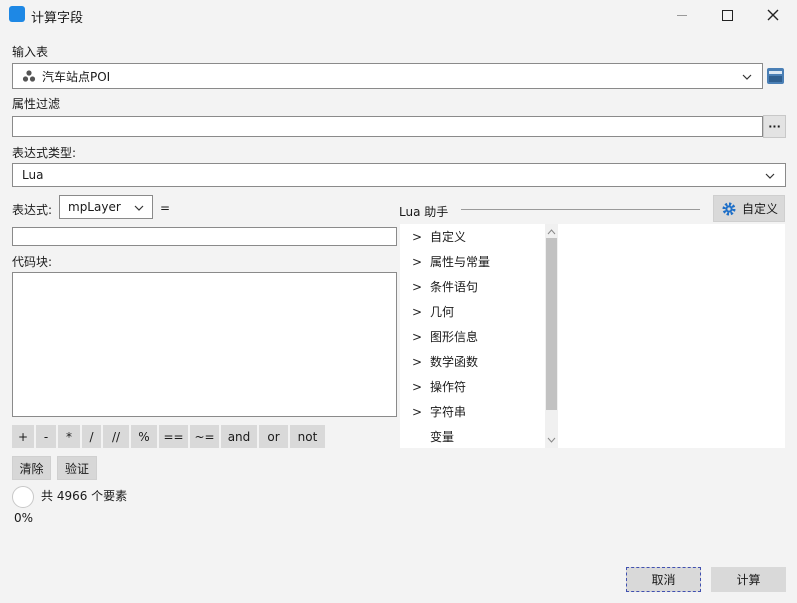 The height and width of the screenshot is (603, 797). Describe the element at coordinates (23, 436) in the screenshot. I see `op-plus-button: +` at that location.